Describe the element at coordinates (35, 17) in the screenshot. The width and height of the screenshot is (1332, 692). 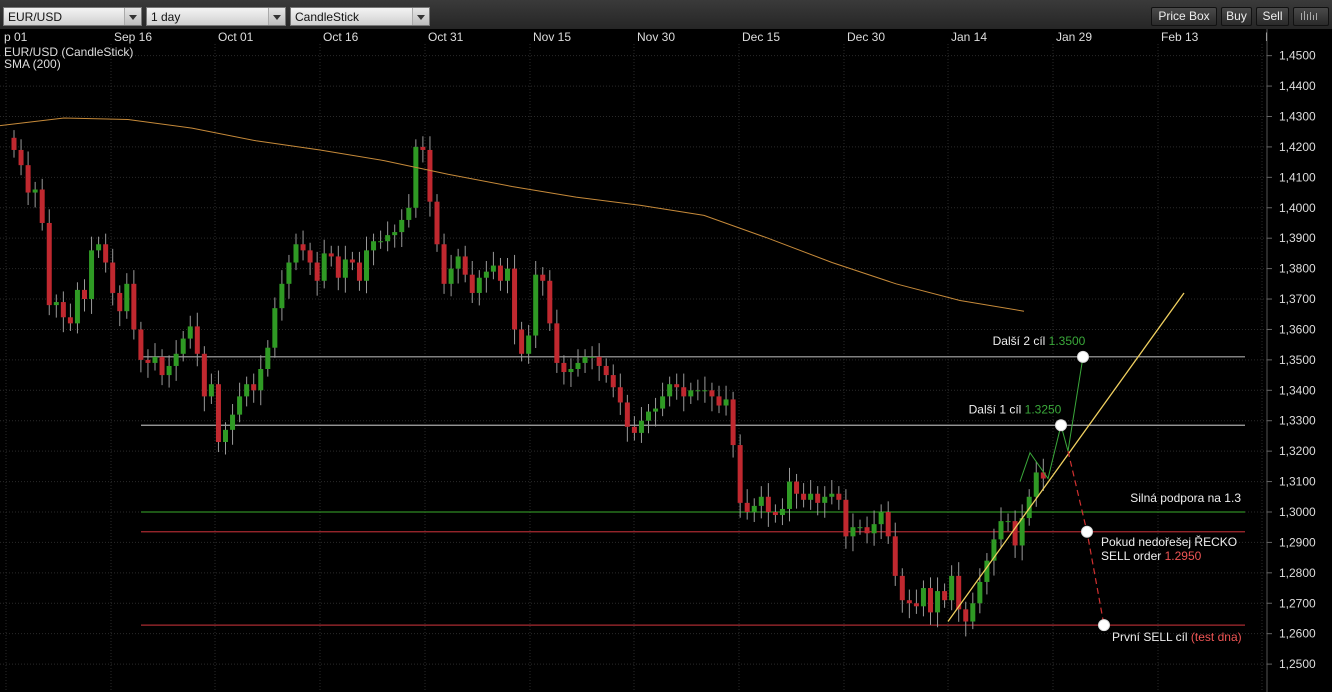
I see `symbol-value: EUR/USD` at that location.